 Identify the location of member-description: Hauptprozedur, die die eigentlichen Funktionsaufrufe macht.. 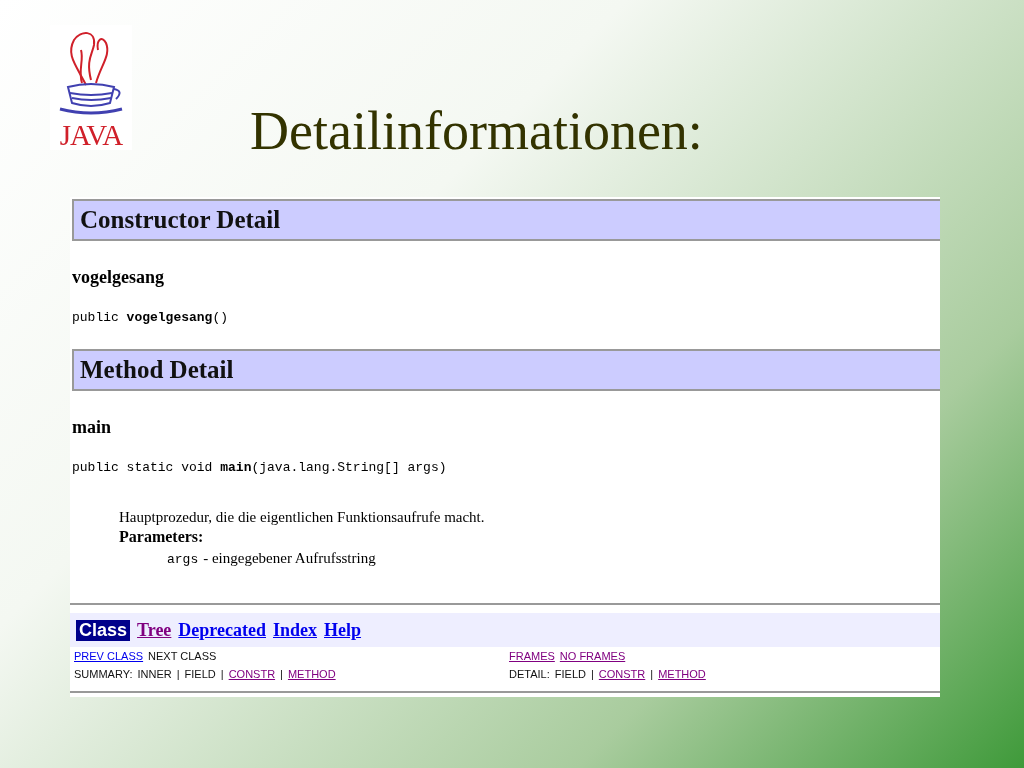
(302, 517).